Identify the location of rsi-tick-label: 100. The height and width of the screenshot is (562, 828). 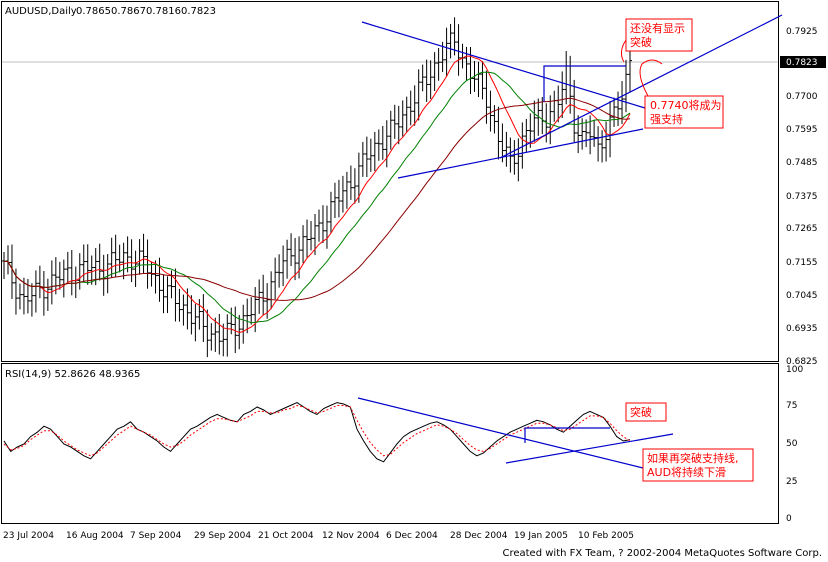
(794, 370).